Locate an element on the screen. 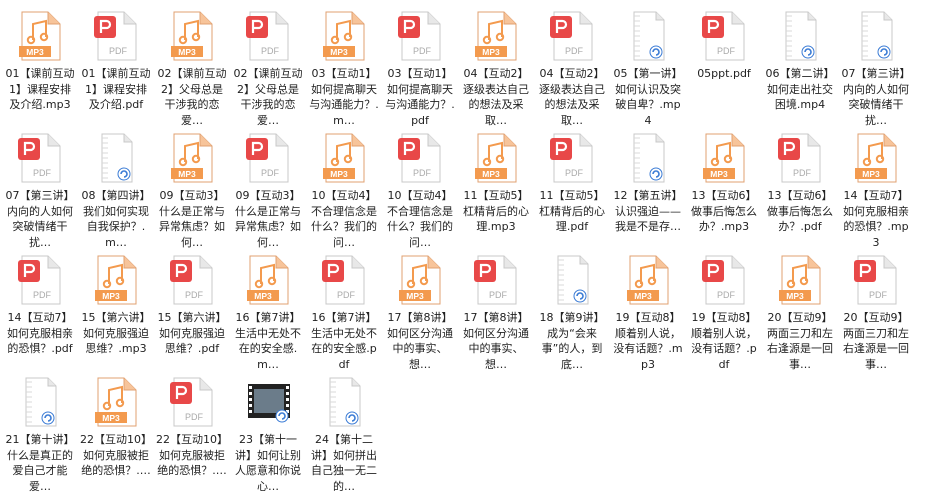 This screenshot has height=501, width=927. file-name-label: 11【互动5】杠精背后的心理.mp3 is located at coordinates (496, 211).